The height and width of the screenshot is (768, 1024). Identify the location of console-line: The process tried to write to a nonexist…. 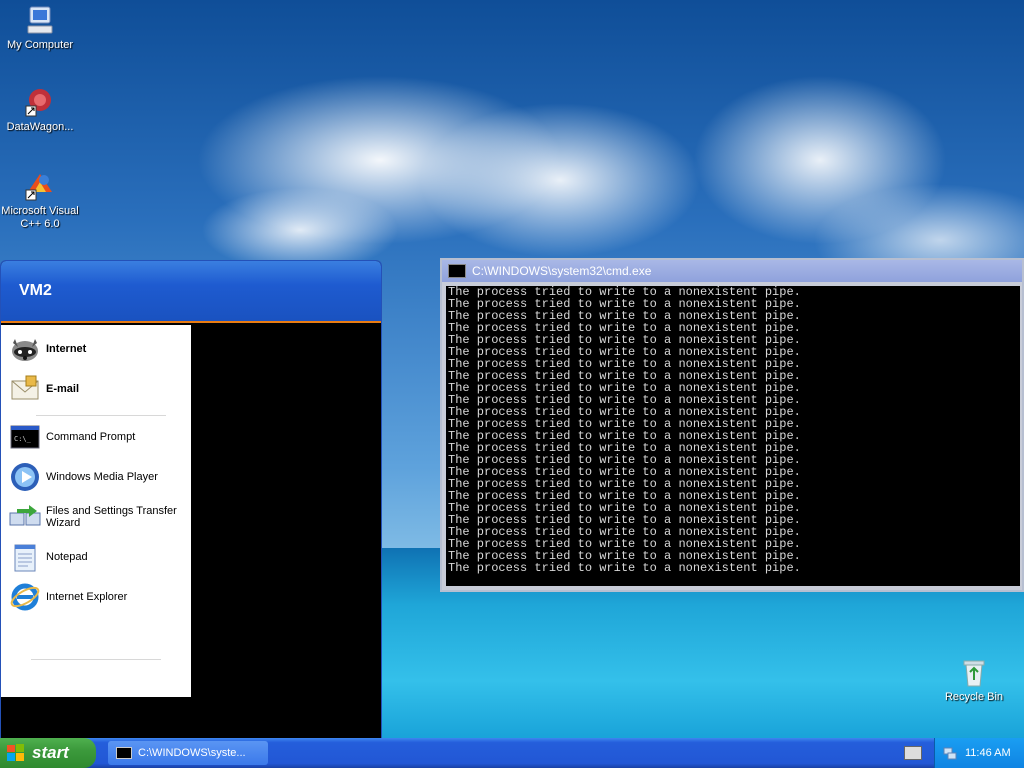
(624, 568).